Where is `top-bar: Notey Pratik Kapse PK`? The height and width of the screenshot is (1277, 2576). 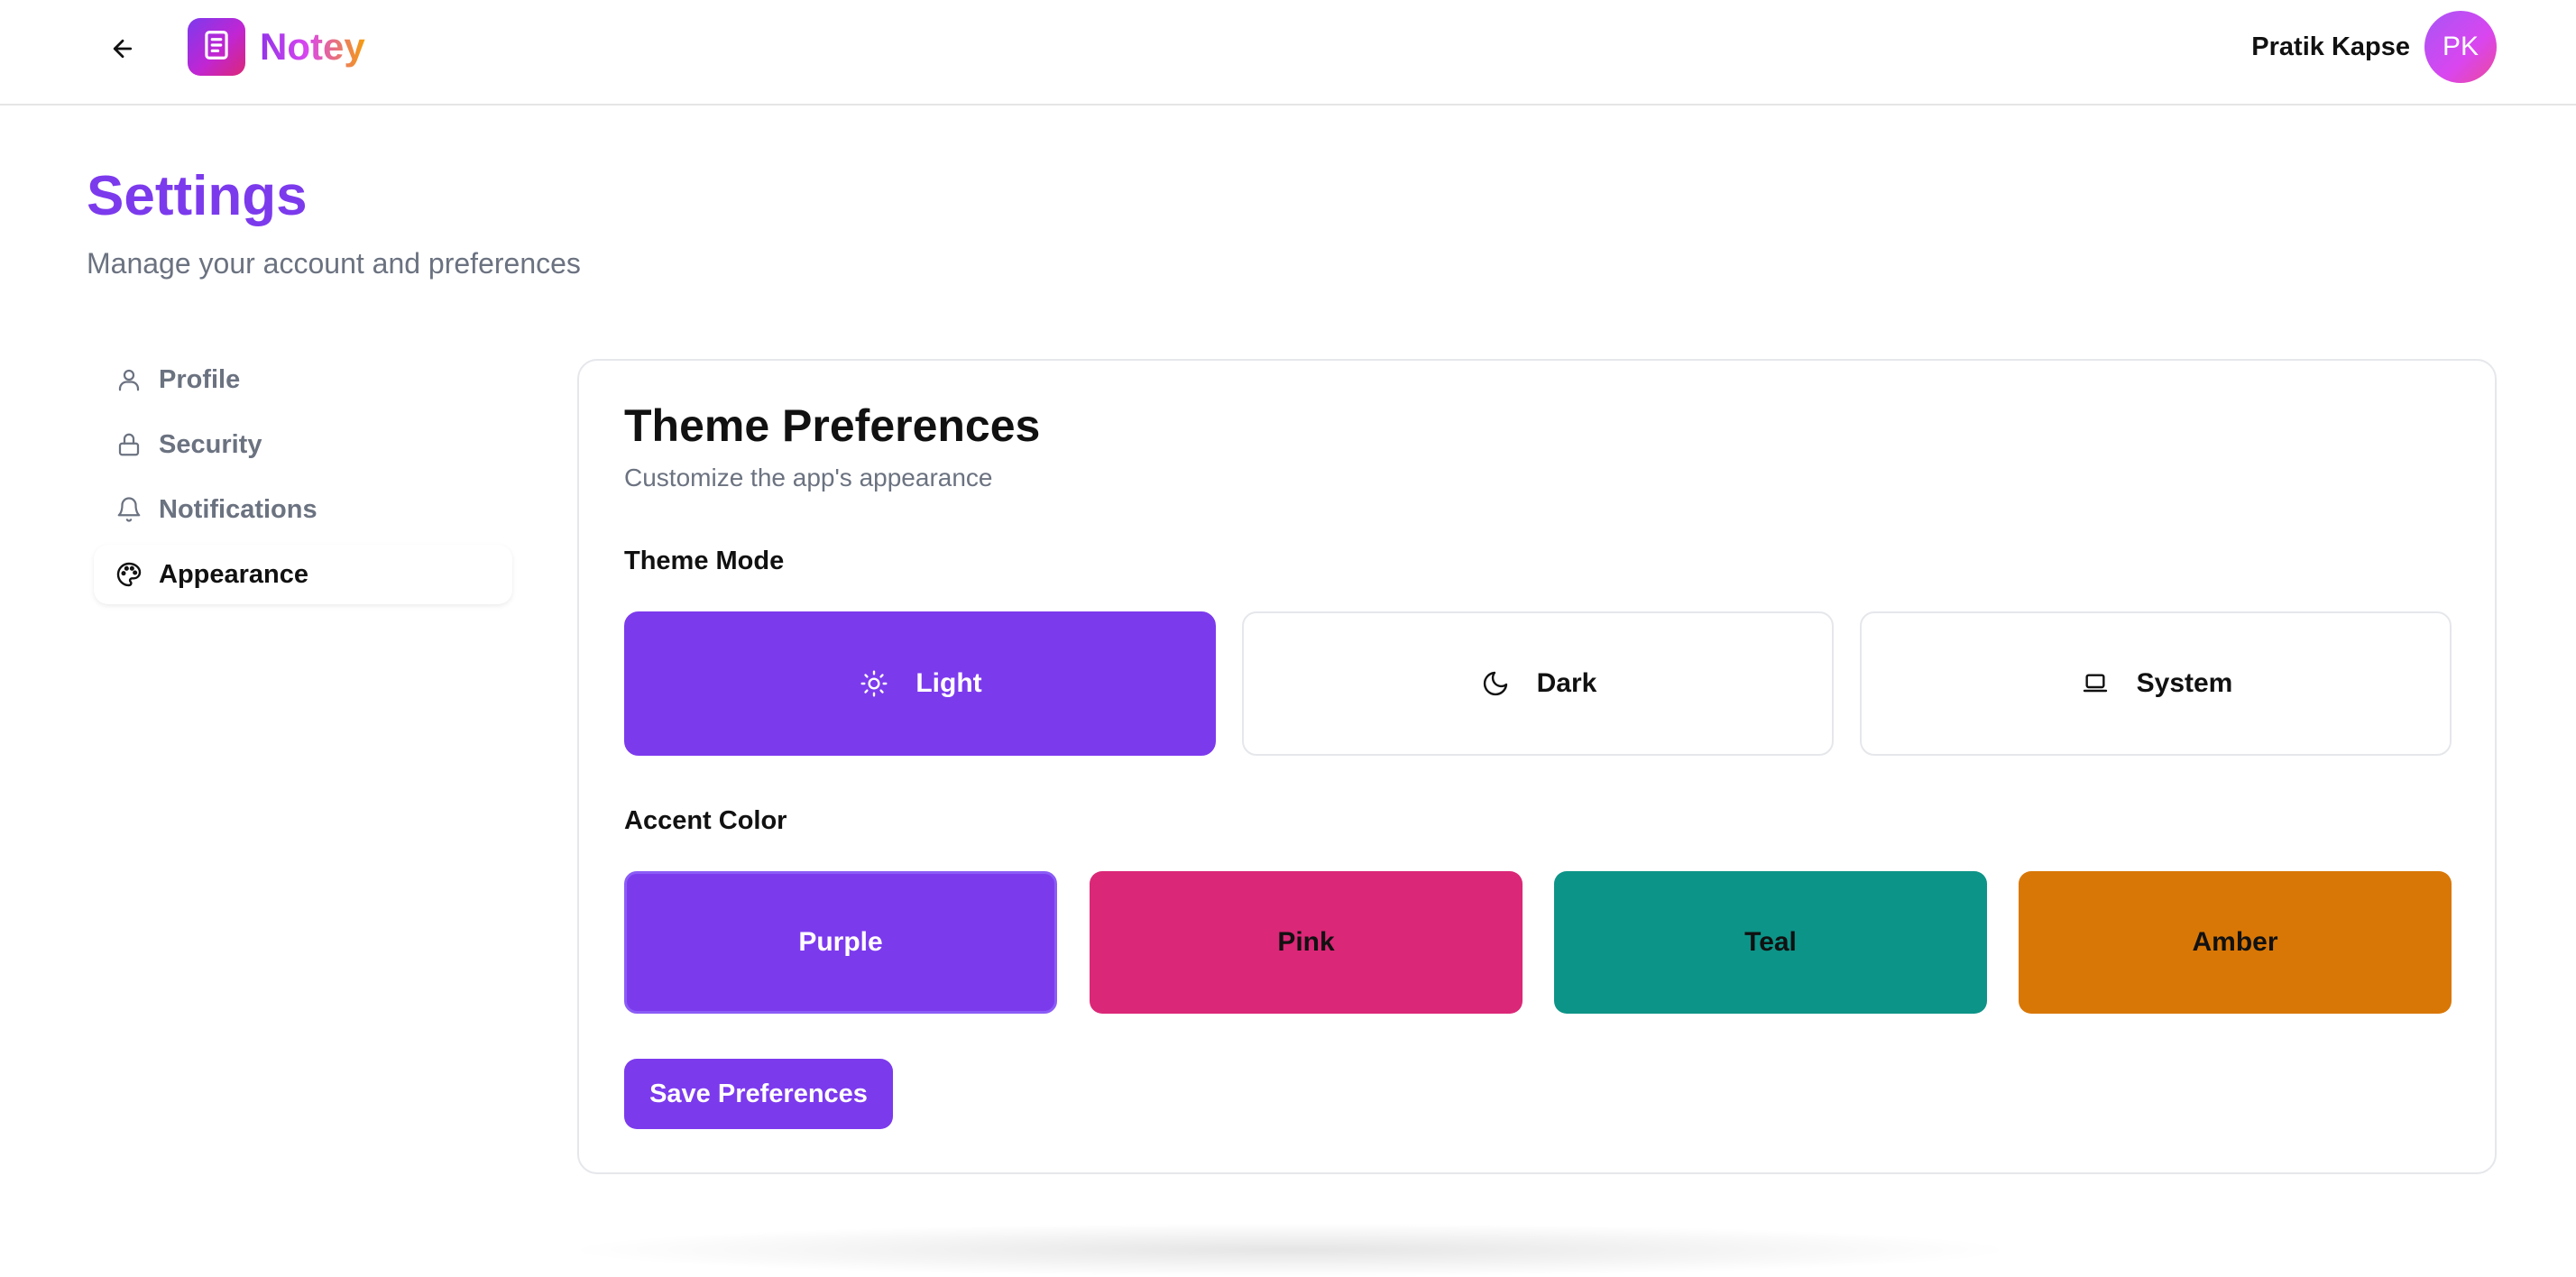 top-bar: Notey Pratik Kapse PK is located at coordinates (1288, 53).